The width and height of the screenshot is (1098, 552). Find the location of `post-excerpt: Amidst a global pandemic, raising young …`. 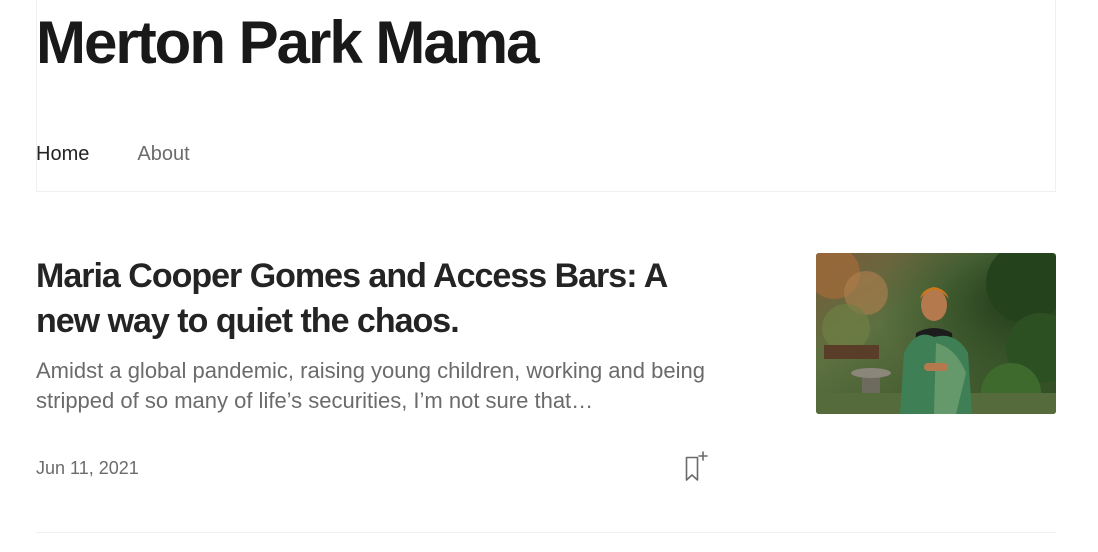

post-excerpt: Amidst a global pandemic, raising young … is located at coordinates (381, 386).